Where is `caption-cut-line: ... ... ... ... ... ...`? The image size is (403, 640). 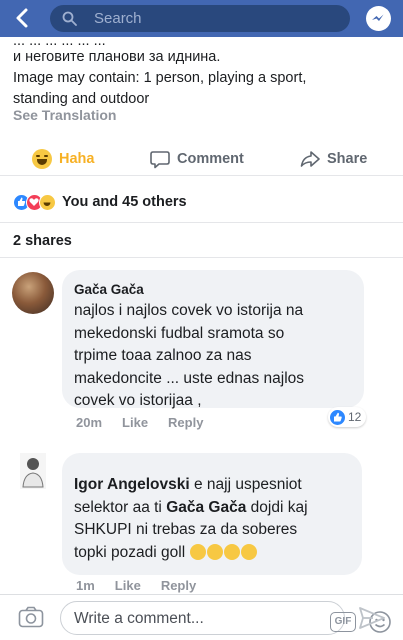
caption-cut-line: ... ... ... ... ... ... is located at coordinates (59, 41).